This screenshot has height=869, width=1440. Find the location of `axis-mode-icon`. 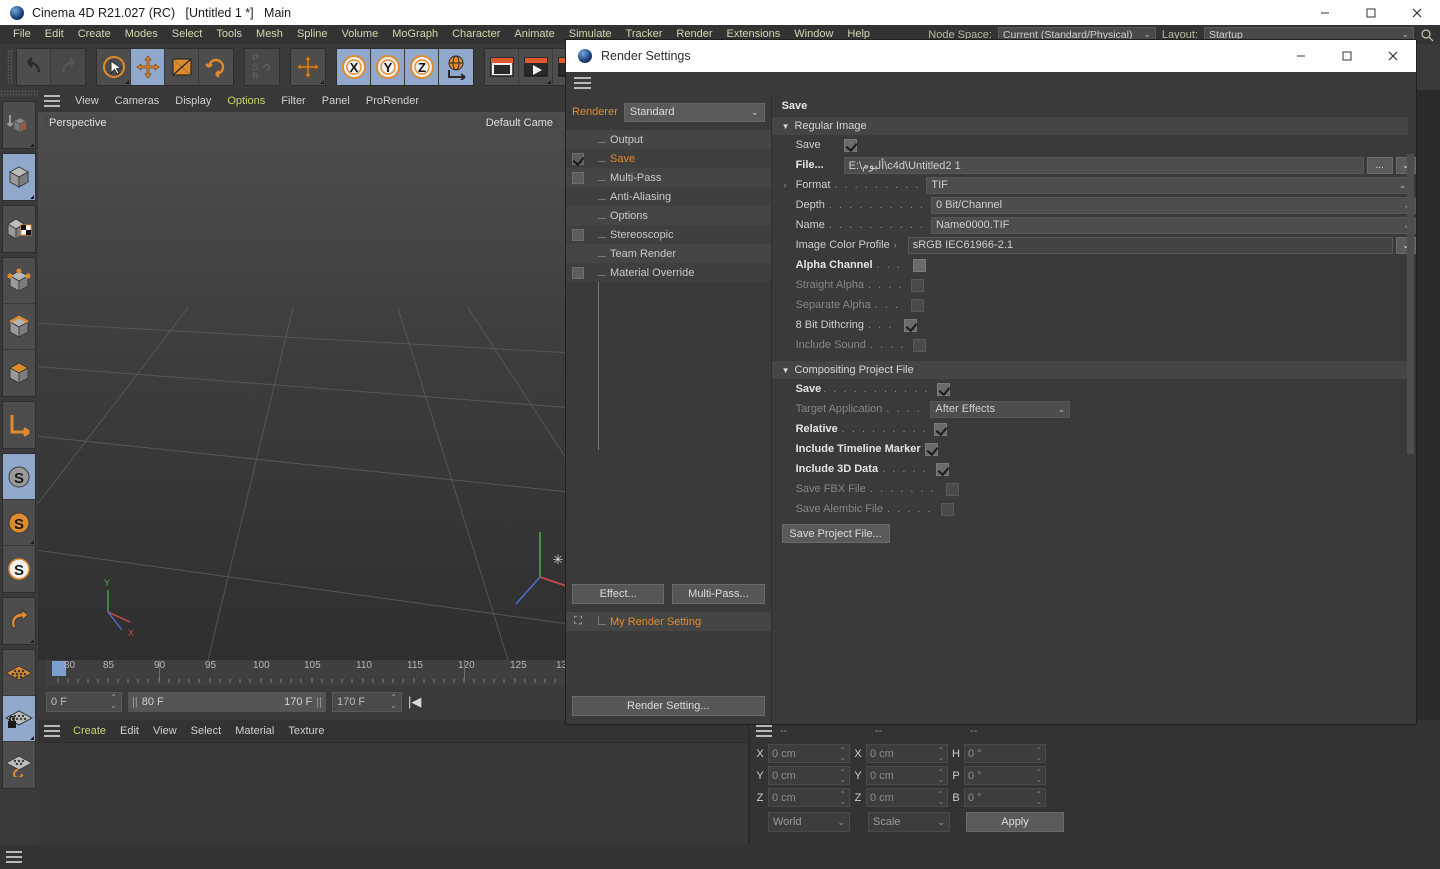

axis-mode-icon is located at coordinates (19, 425).